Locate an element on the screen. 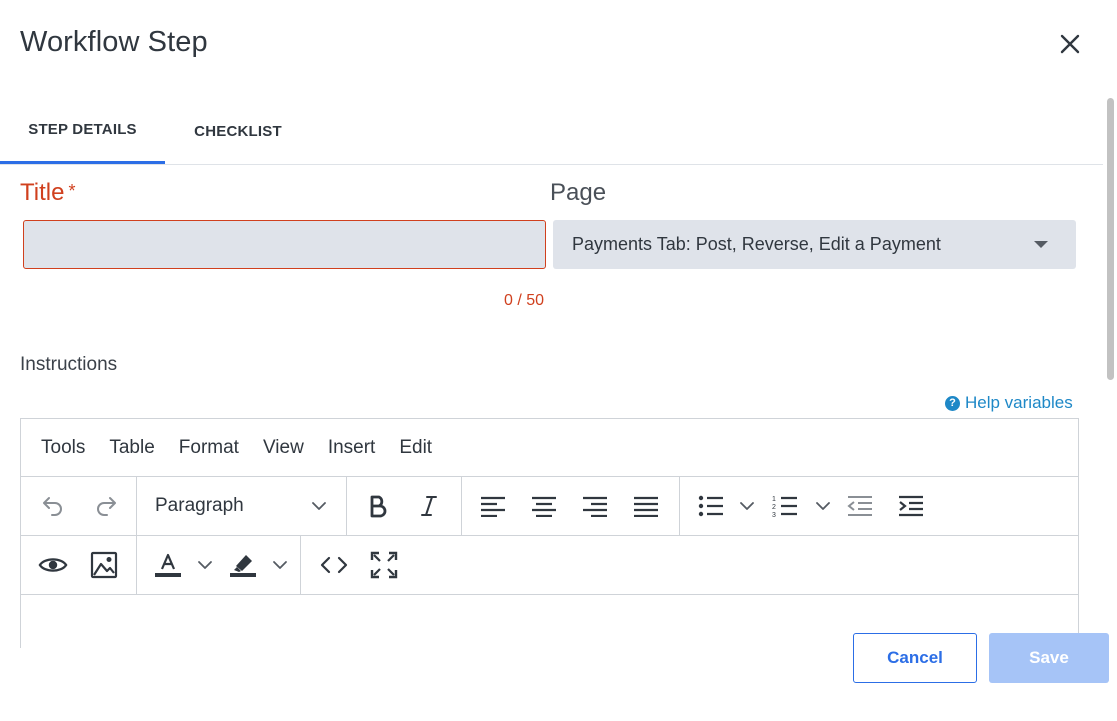  indent-button is located at coordinates (911, 506).